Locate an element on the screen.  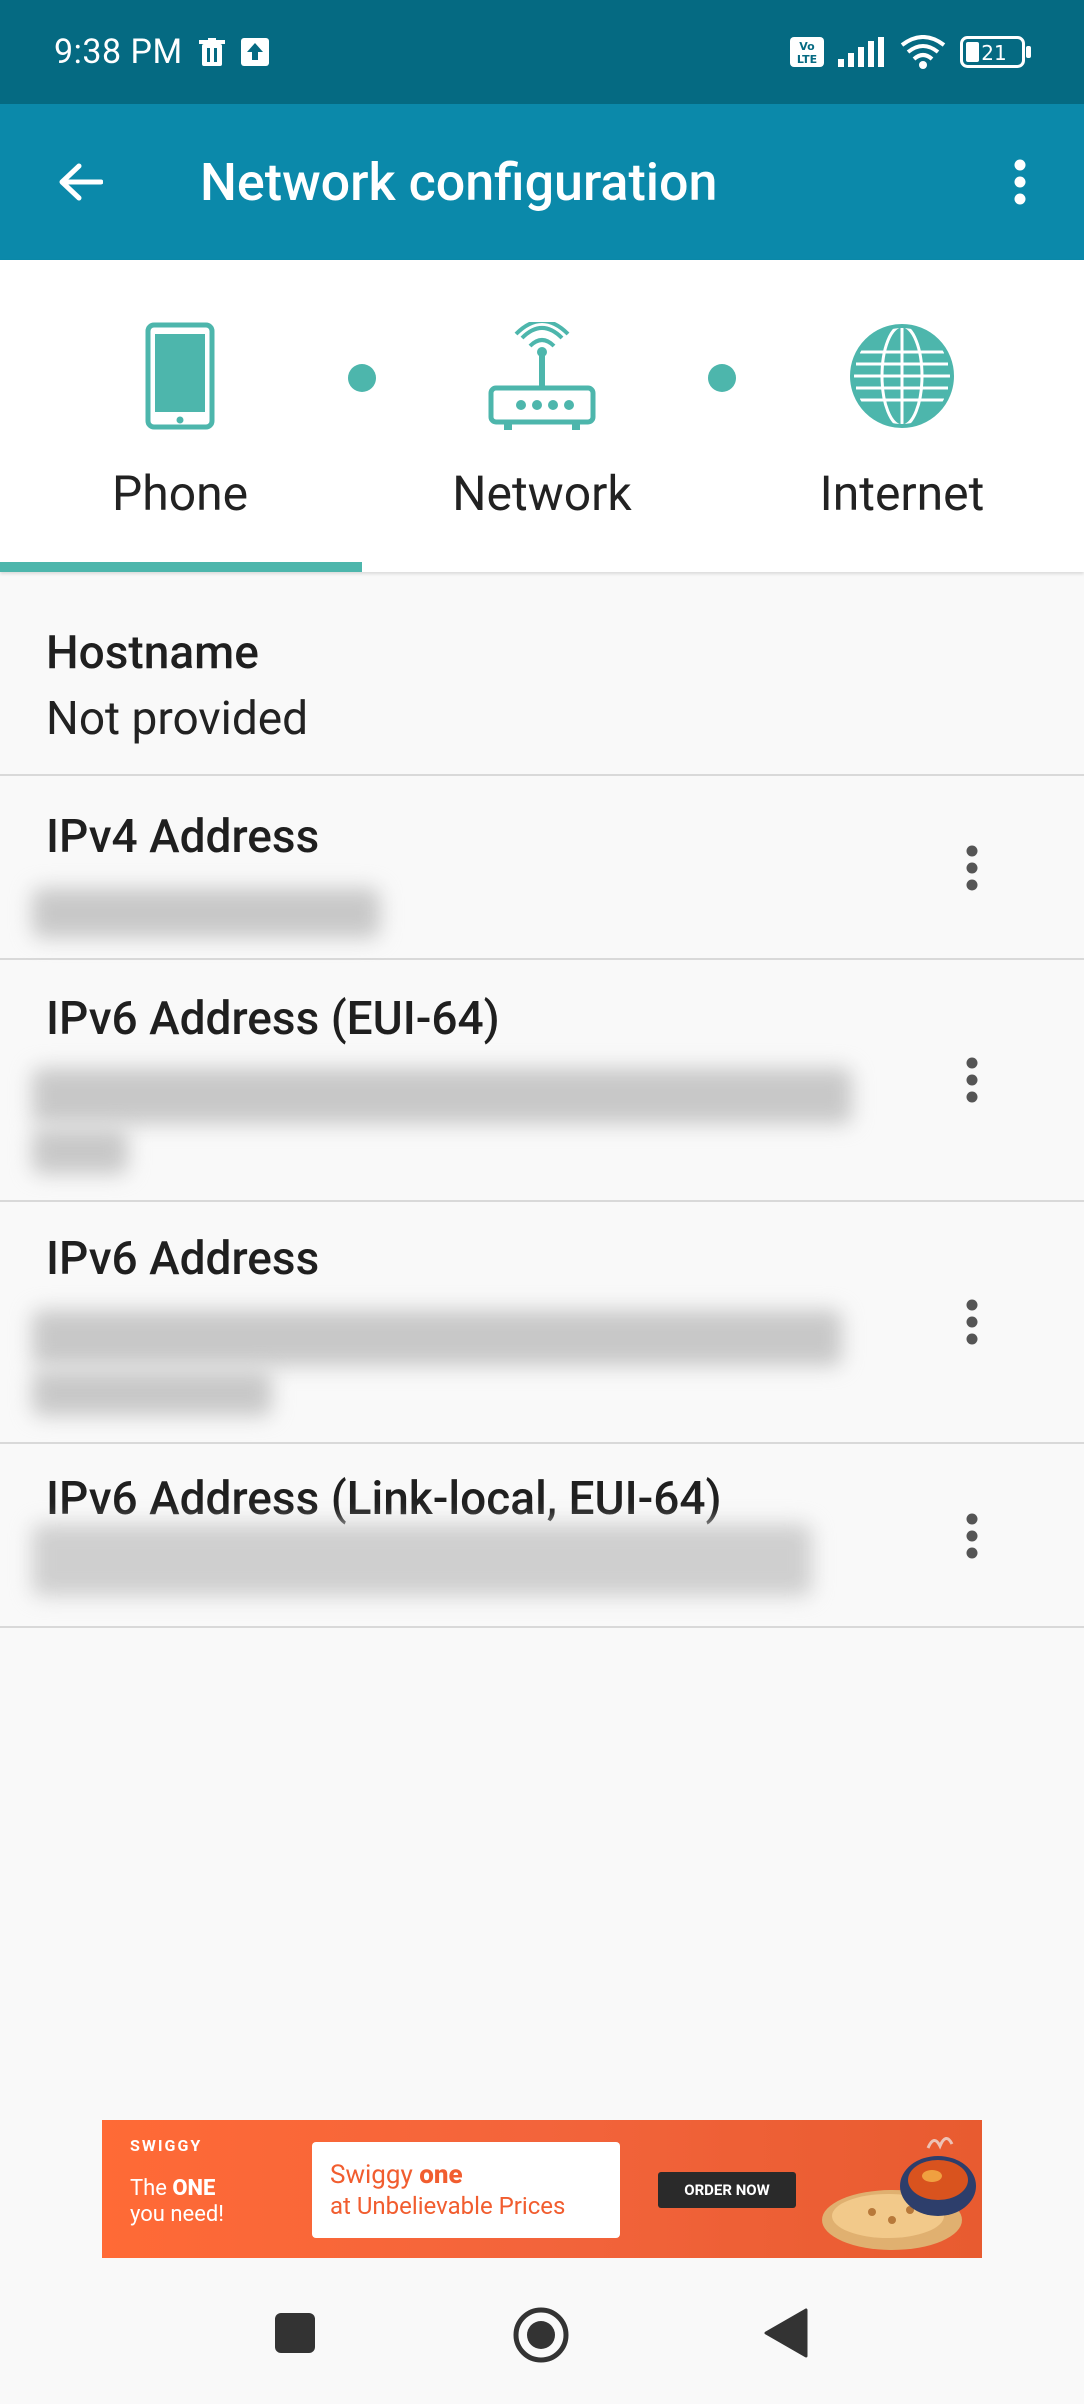
list-item-ipv6-link-local: IPv6 Address (Link-local, EUI-64) is located at coordinates (542, 1536).